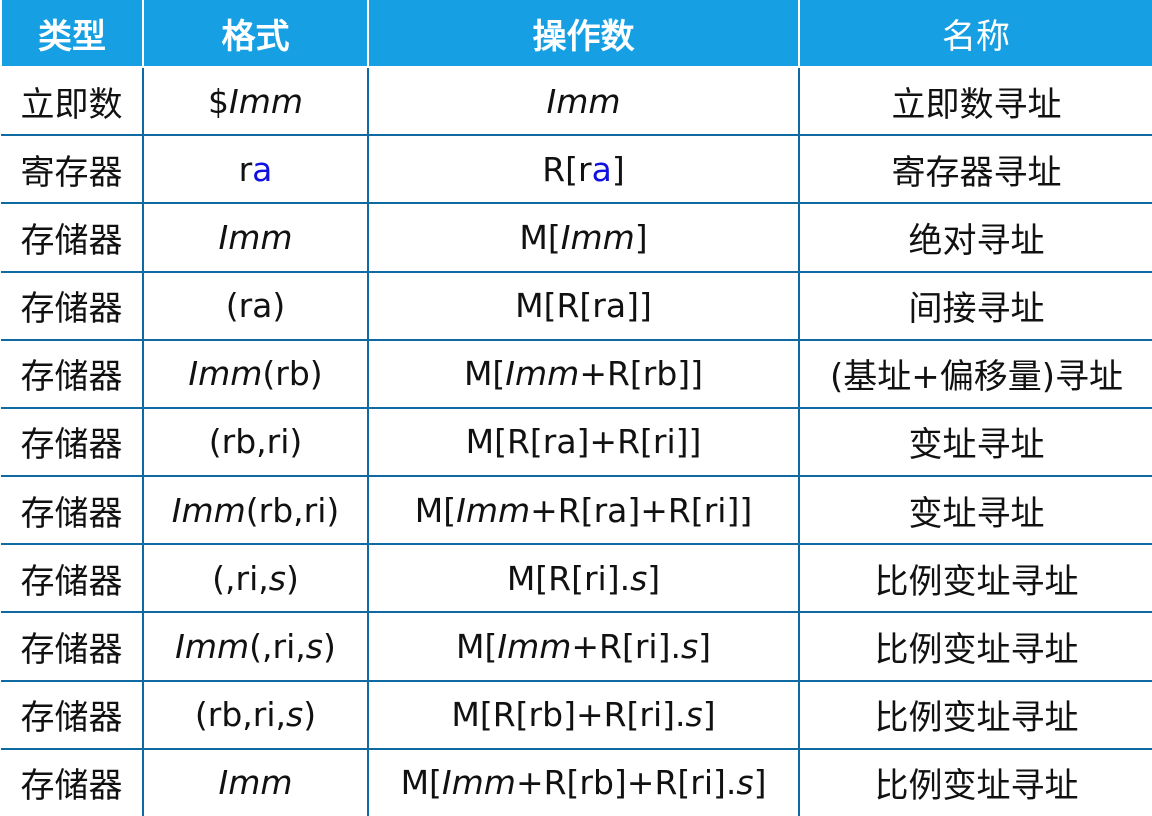 The image size is (1152, 816). I want to click on cell-operand: M[R[ra]+R[ri]], so click(583, 442).